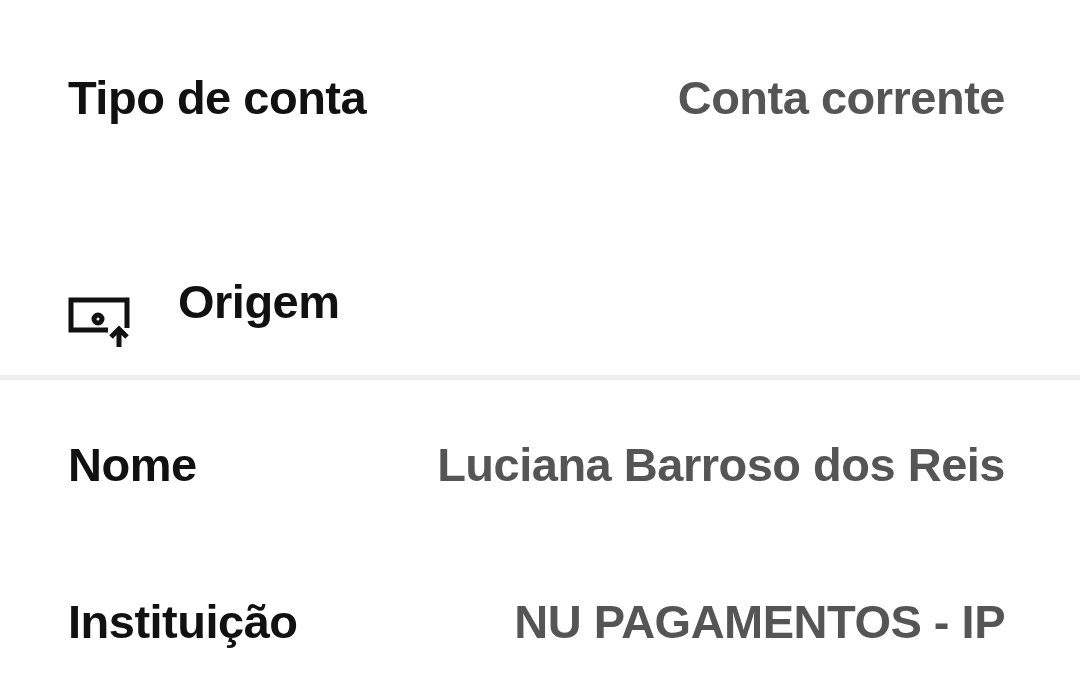  I want to click on screen-arrow-up-icon, so click(99, 322).